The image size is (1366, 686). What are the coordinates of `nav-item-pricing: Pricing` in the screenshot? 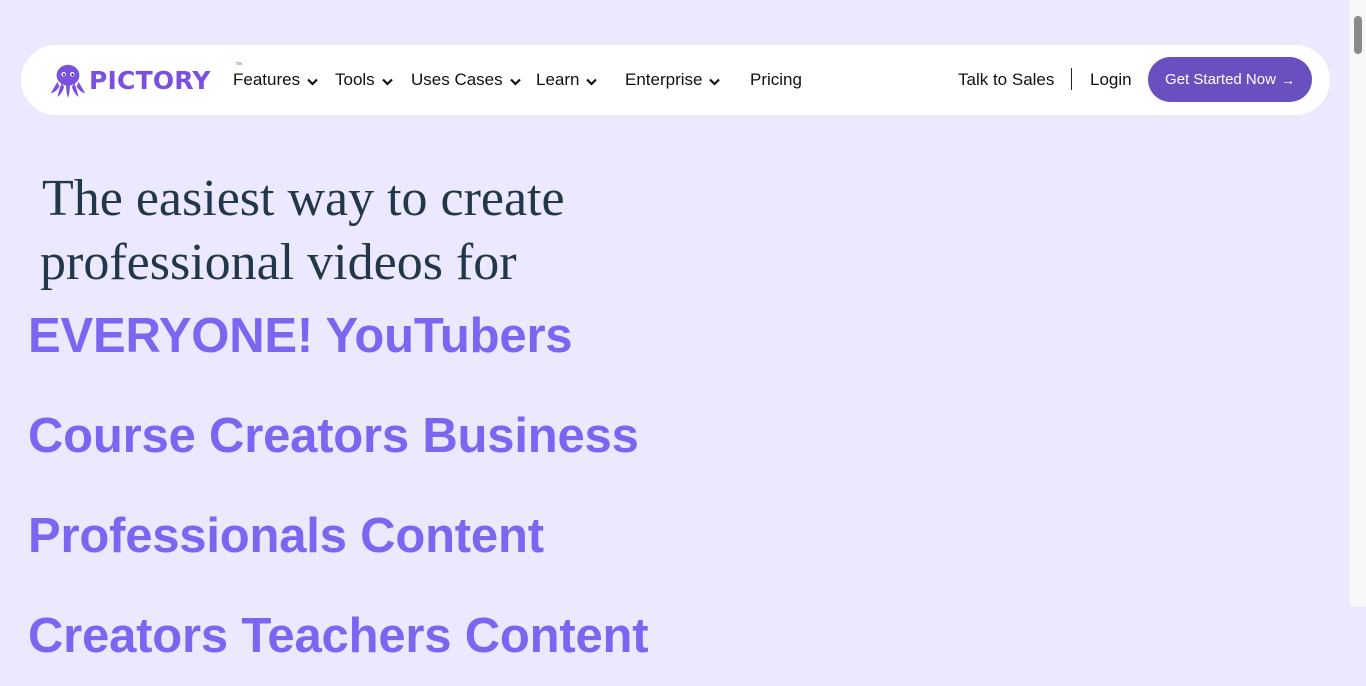 It's located at (776, 80).